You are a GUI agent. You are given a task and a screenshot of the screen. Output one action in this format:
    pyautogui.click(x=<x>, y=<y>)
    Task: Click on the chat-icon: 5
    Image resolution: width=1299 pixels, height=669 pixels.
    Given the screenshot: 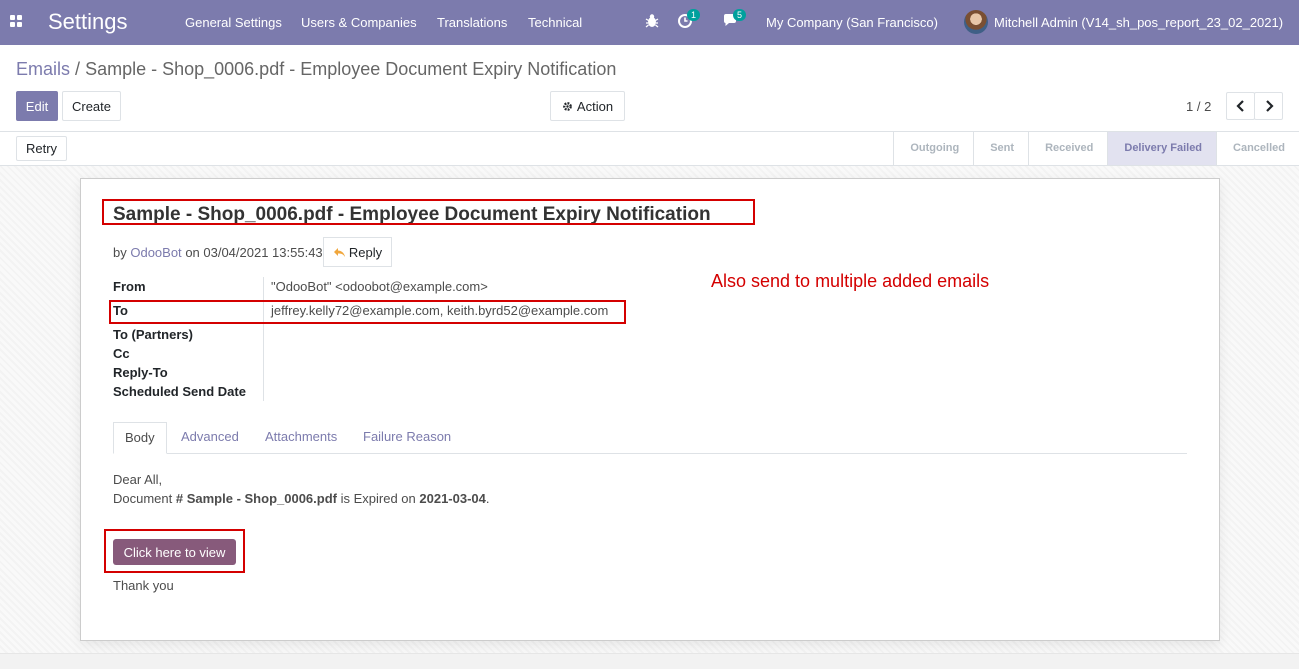 What is the action you would take?
    pyautogui.click(x=735, y=20)
    